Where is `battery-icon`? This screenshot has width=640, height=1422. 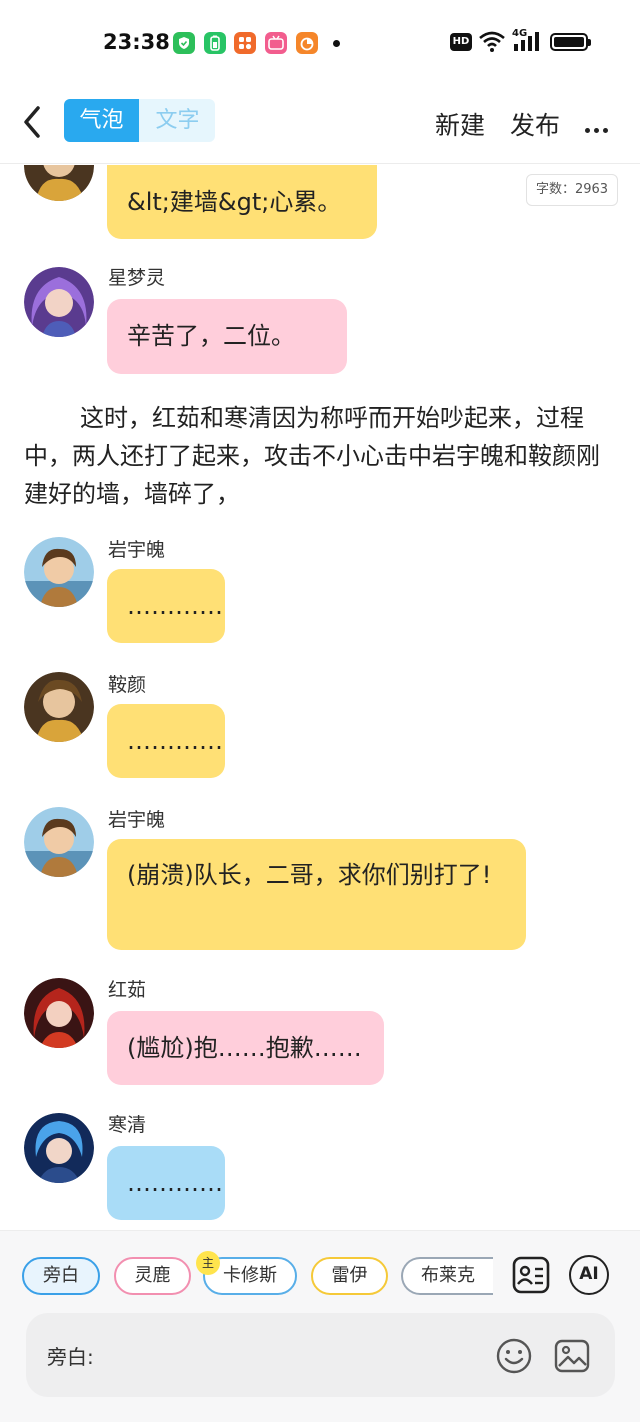
battery-icon is located at coordinates (570, 42).